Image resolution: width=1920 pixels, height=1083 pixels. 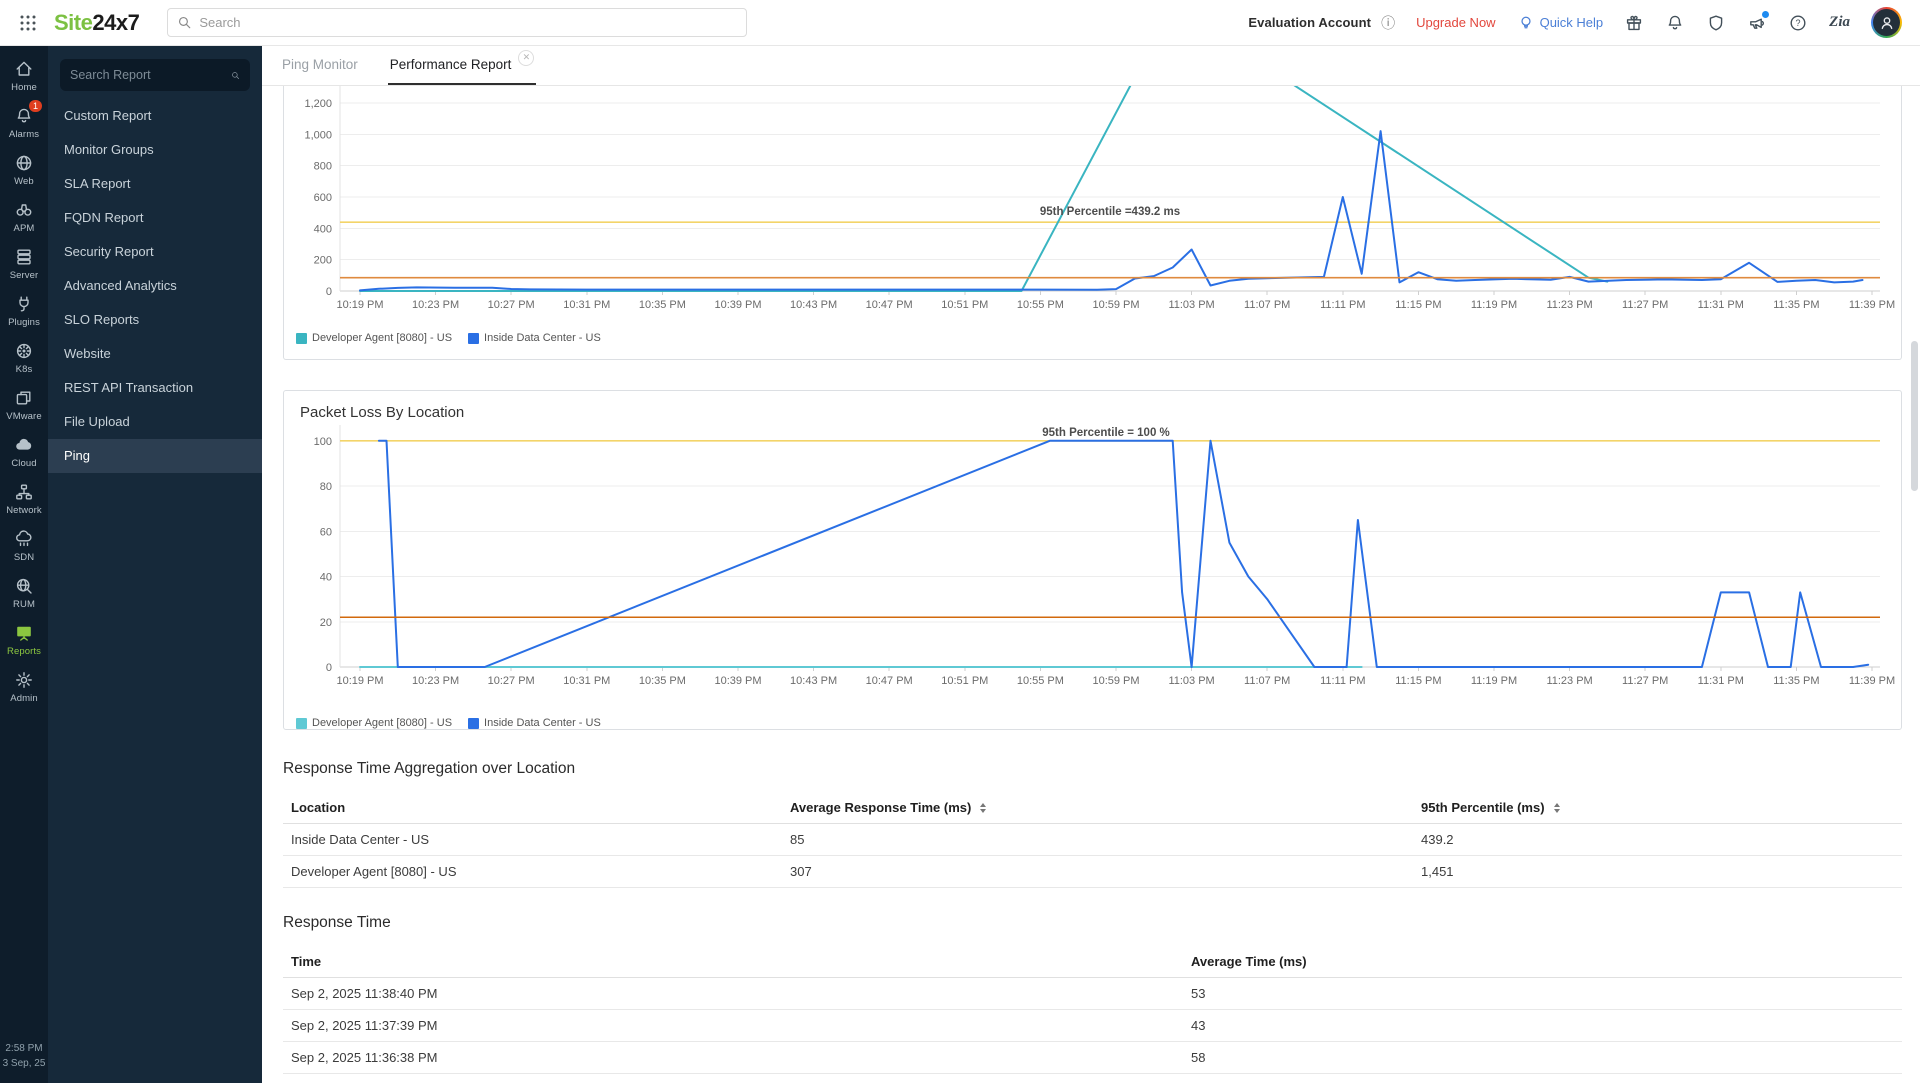 I want to click on network-icon, so click(x=24, y=492).